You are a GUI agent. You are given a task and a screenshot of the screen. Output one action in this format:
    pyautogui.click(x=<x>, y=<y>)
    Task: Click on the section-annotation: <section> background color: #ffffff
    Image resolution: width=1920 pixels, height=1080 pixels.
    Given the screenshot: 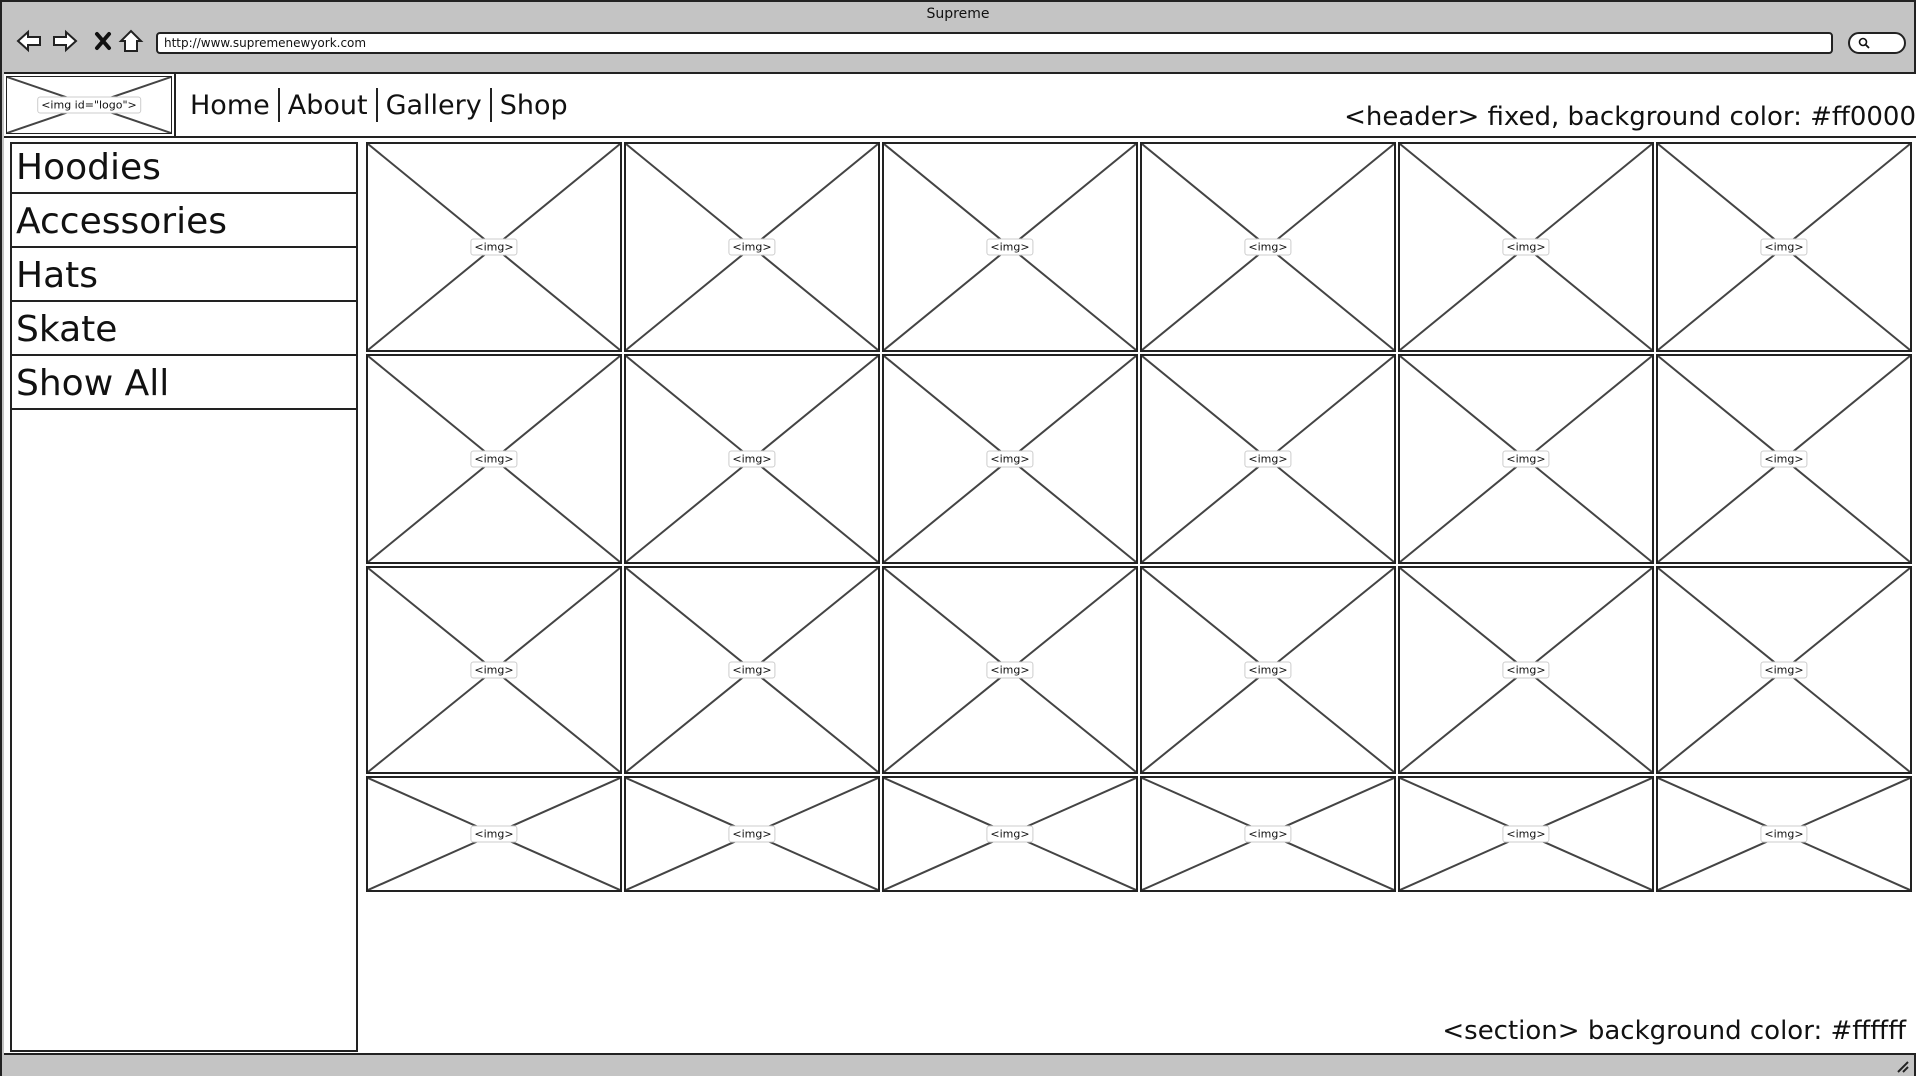 What is the action you would take?
    pyautogui.click(x=1674, y=1031)
    